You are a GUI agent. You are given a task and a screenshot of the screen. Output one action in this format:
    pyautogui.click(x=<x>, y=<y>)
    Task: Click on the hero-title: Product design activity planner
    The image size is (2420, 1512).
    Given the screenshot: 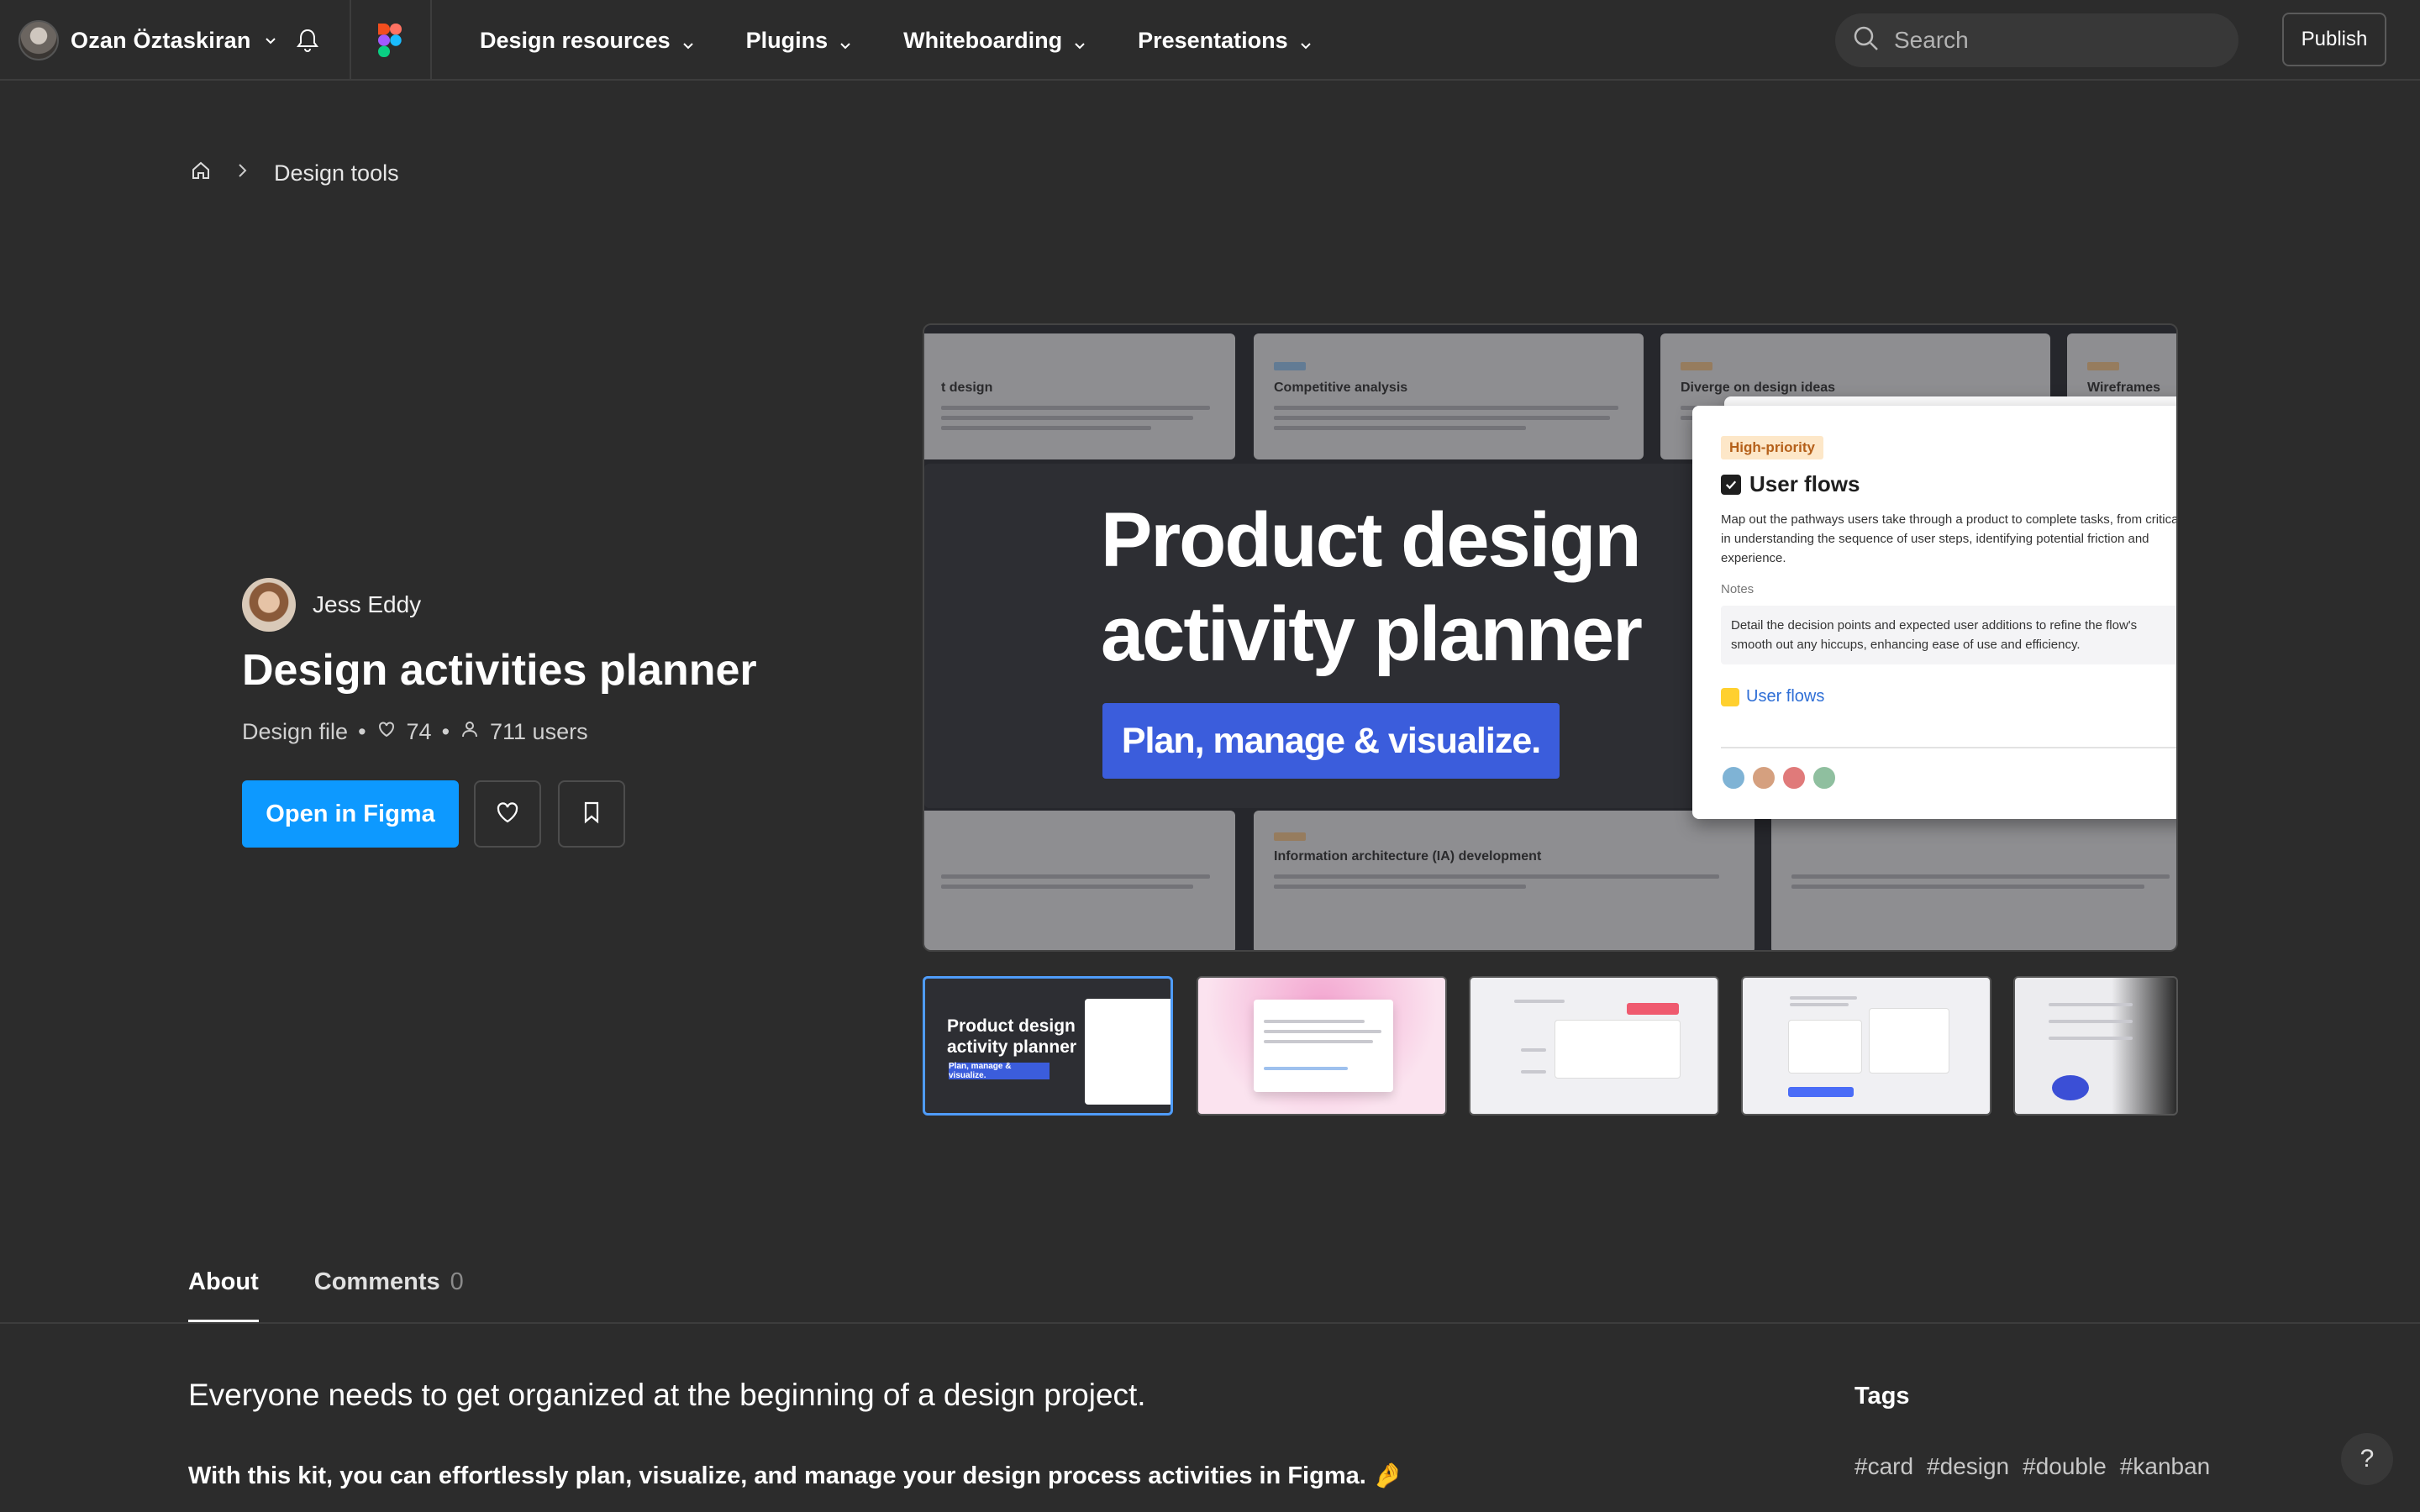 What is the action you would take?
    pyautogui.click(x=1372, y=587)
    